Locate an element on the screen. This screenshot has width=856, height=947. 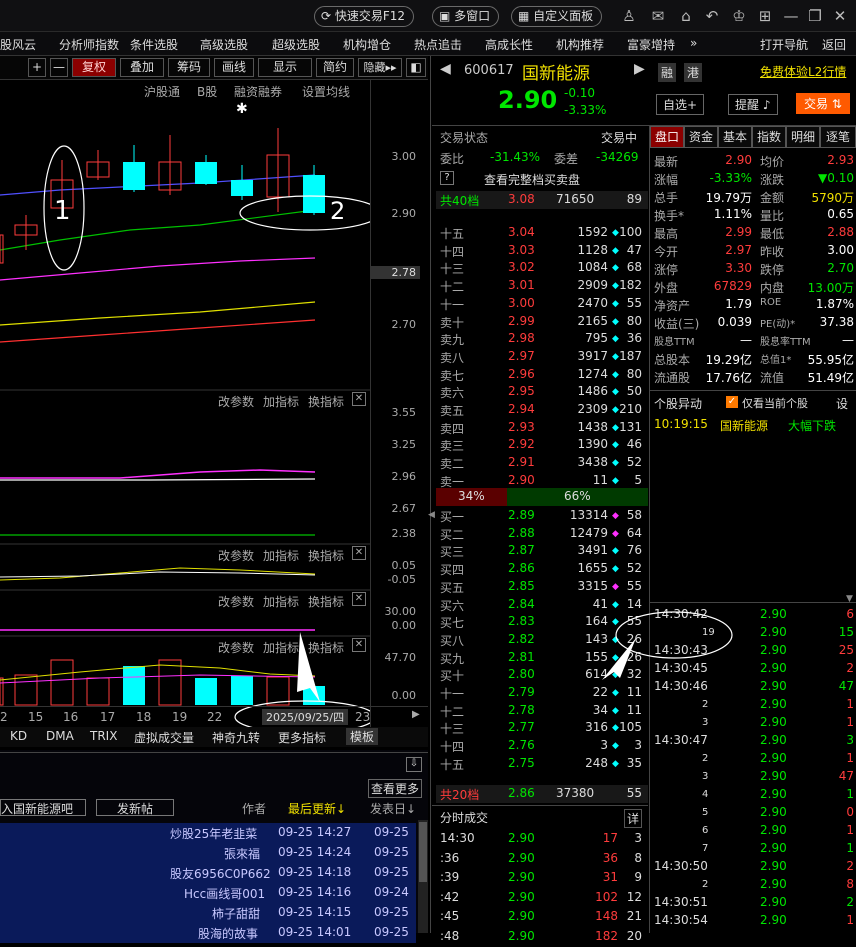
ask-row: 卖四 2.93 1438 ◆ 131 is located at coordinates (542, 428).